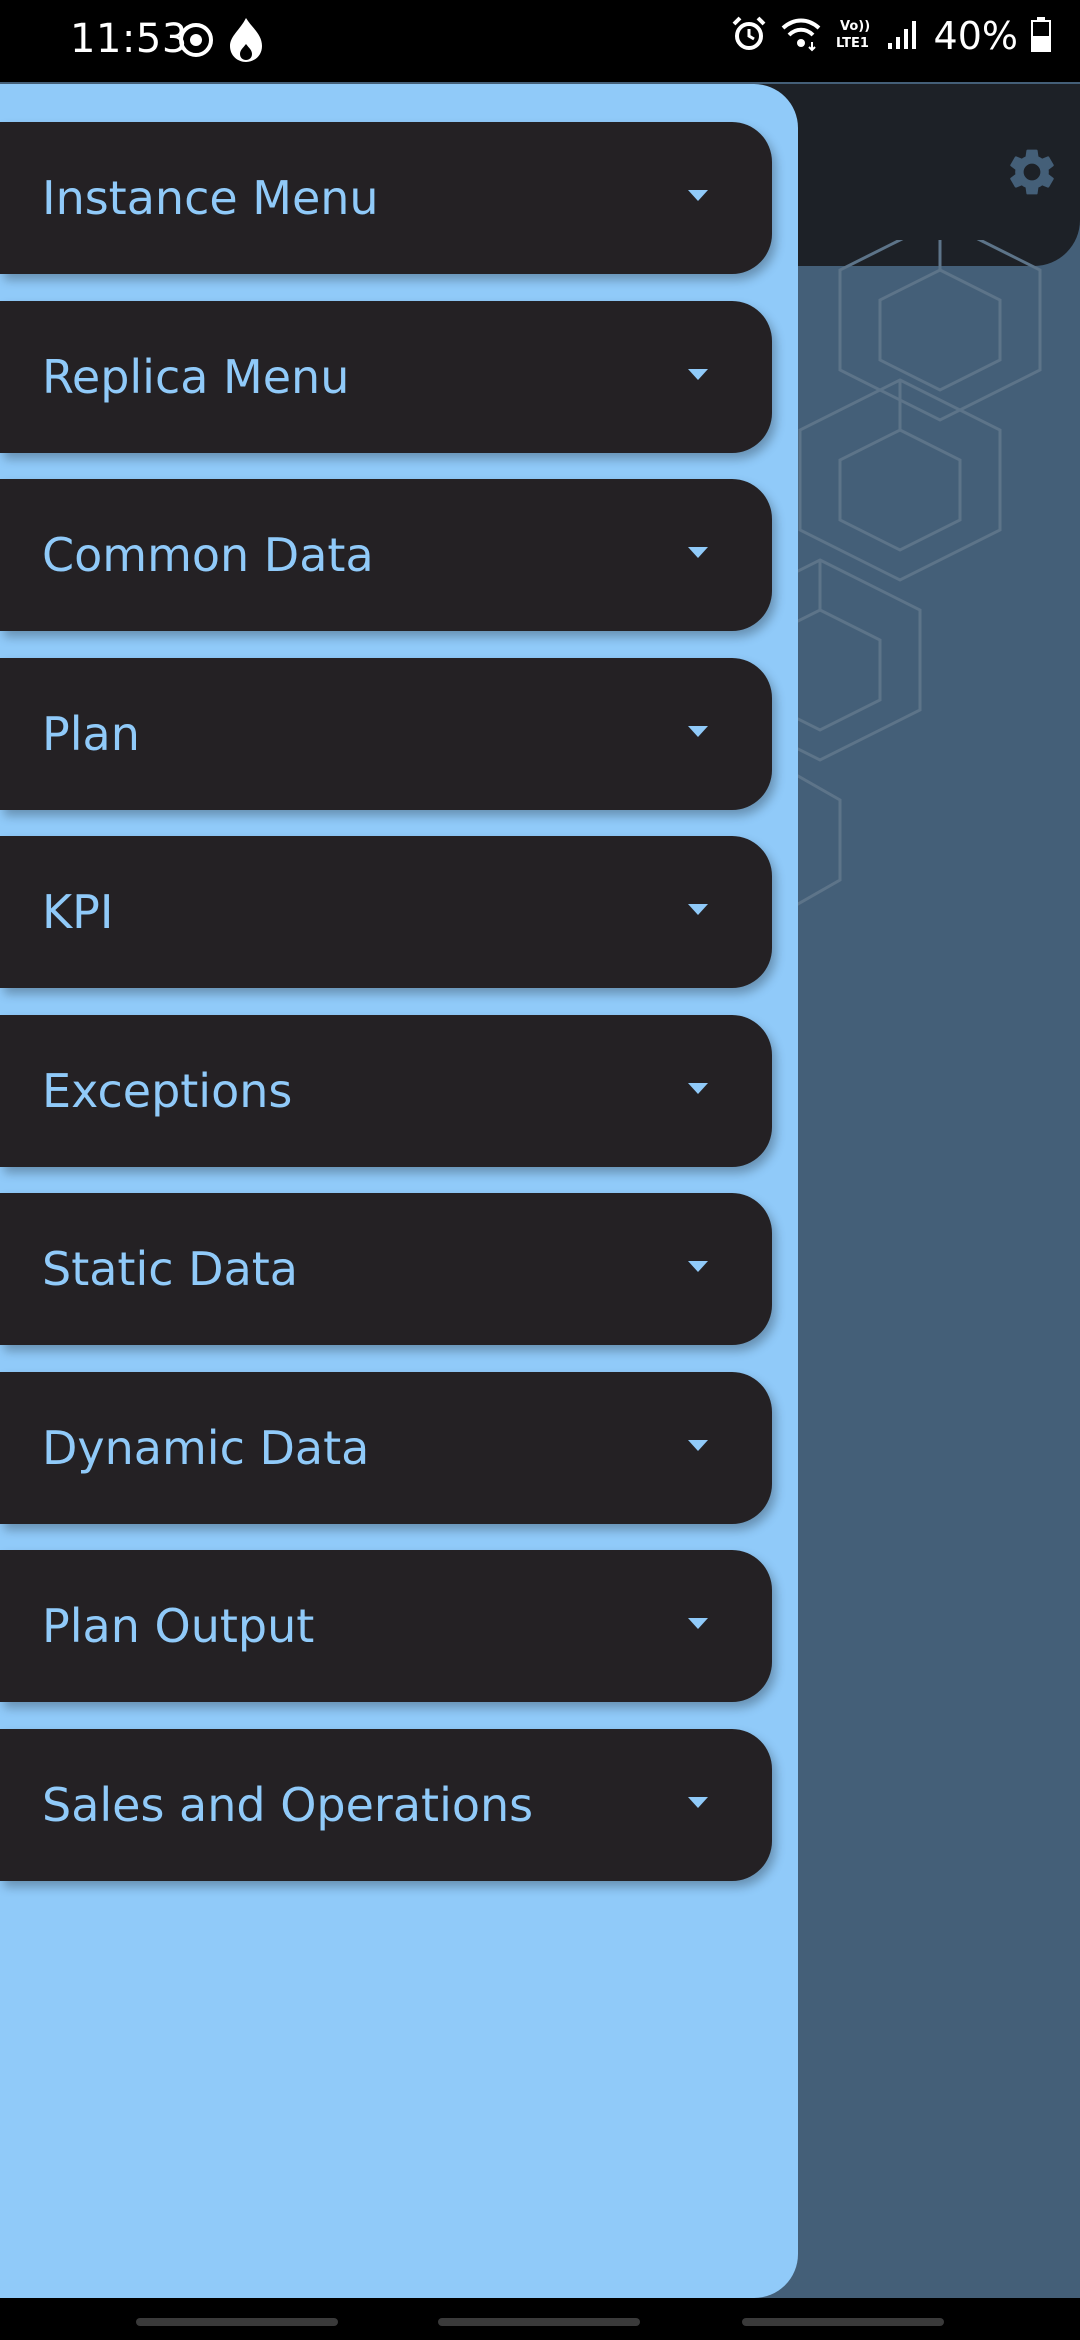 The width and height of the screenshot is (1080, 2340). Describe the element at coordinates (855, 26) in the screenshot. I see `svg-text: Vo))` at that location.